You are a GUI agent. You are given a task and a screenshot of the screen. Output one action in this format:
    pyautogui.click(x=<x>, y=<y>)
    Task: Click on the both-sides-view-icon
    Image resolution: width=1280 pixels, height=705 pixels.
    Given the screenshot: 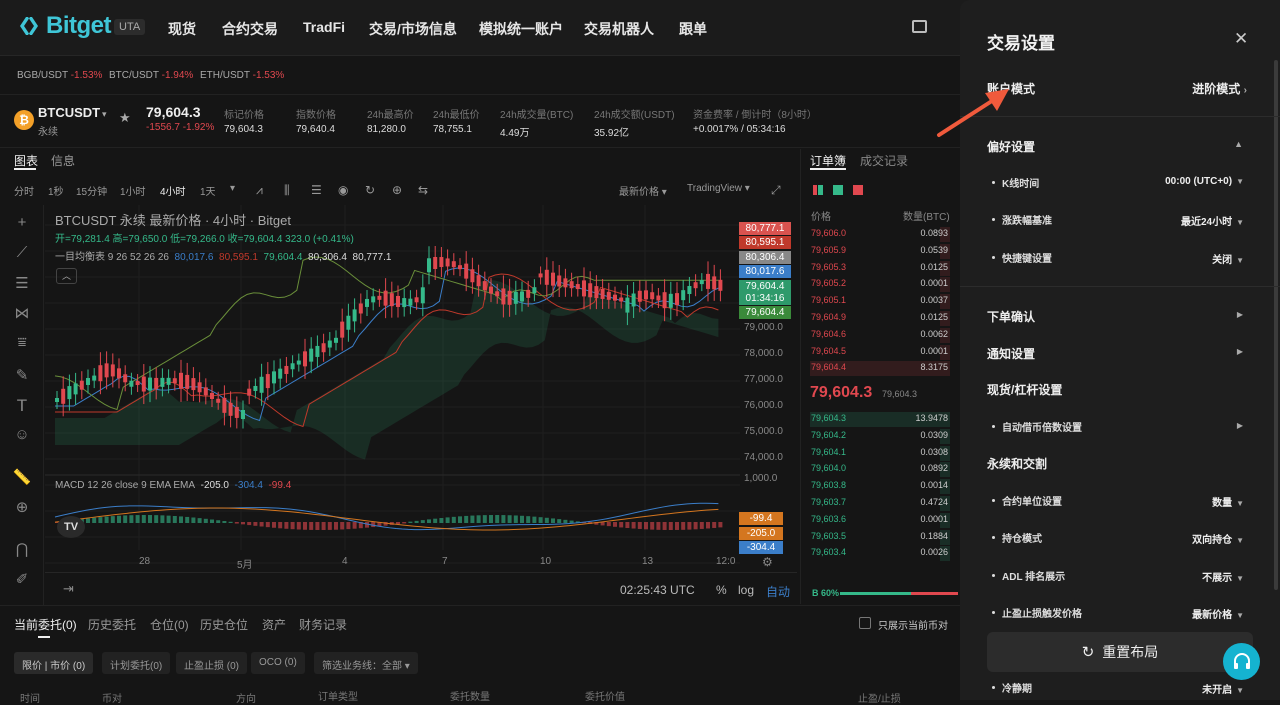 What is the action you would take?
    pyautogui.click(x=818, y=190)
    